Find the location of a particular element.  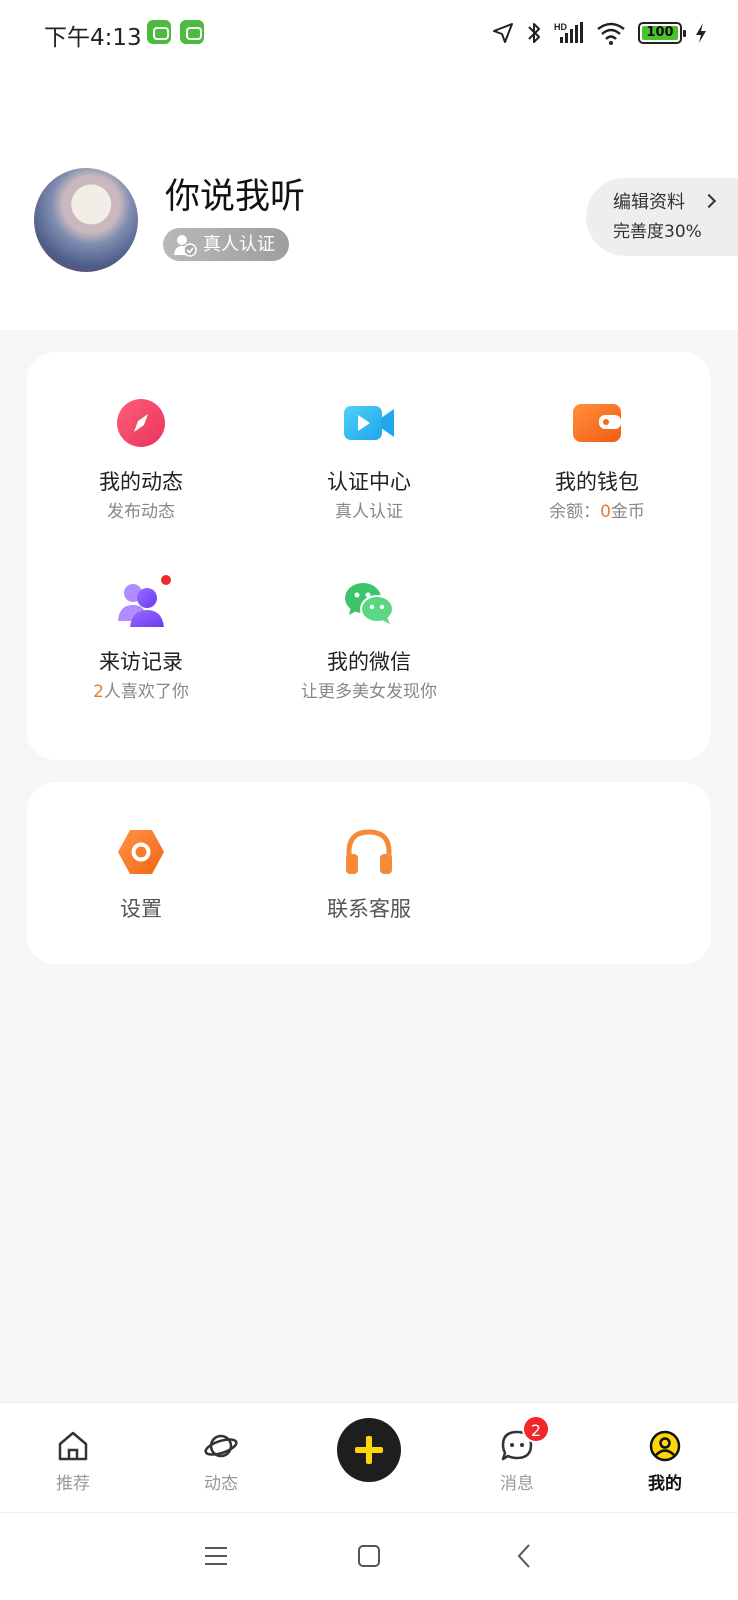

wifi-icon is located at coordinates (611, 33).